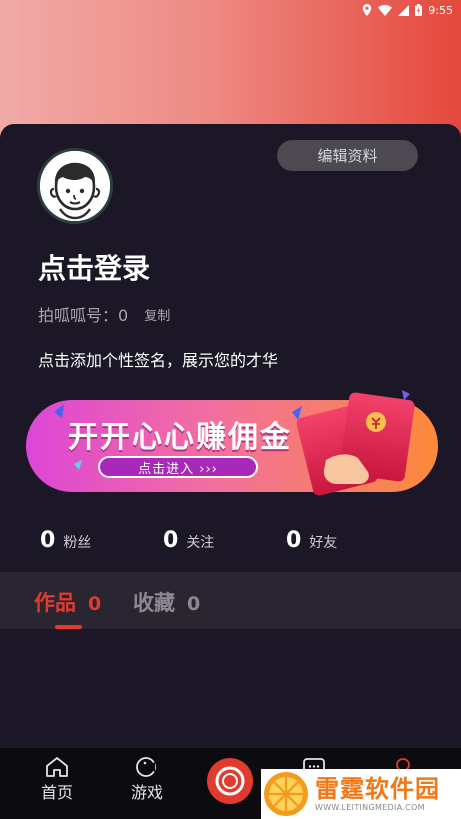 The width and height of the screenshot is (461, 819). Describe the element at coordinates (370, 807) in the screenshot. I see `watermark-url: WWW.LEITINGMEDIA.COM` at that location.